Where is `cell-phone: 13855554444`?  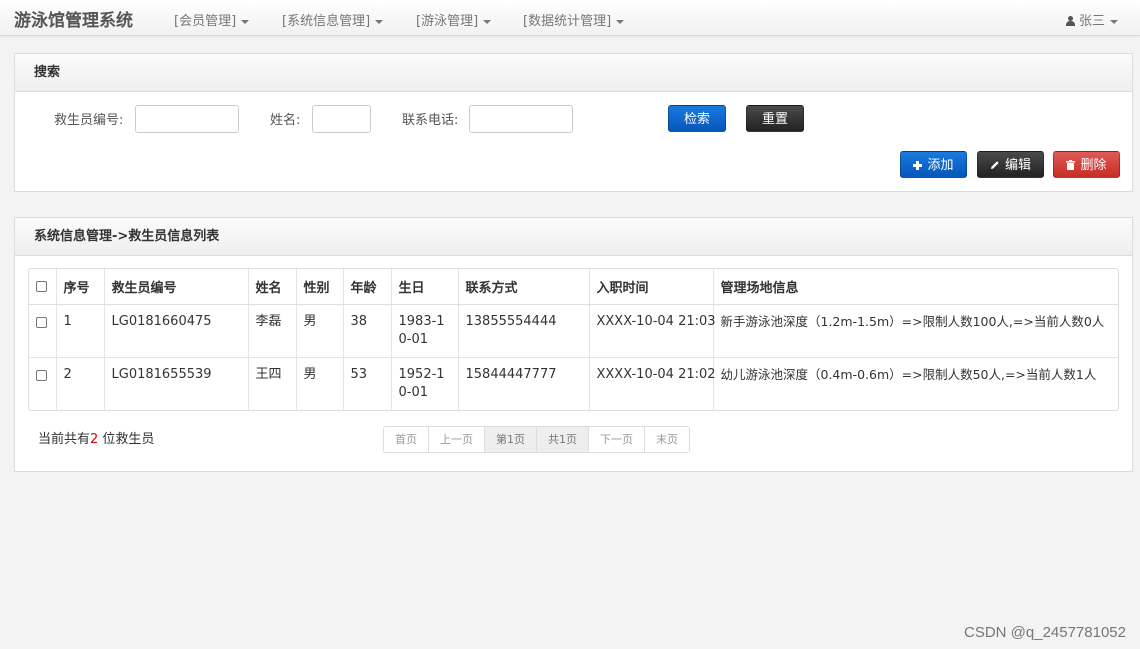
cell-phone: 13855554444 is located at coordinates (524, 331).